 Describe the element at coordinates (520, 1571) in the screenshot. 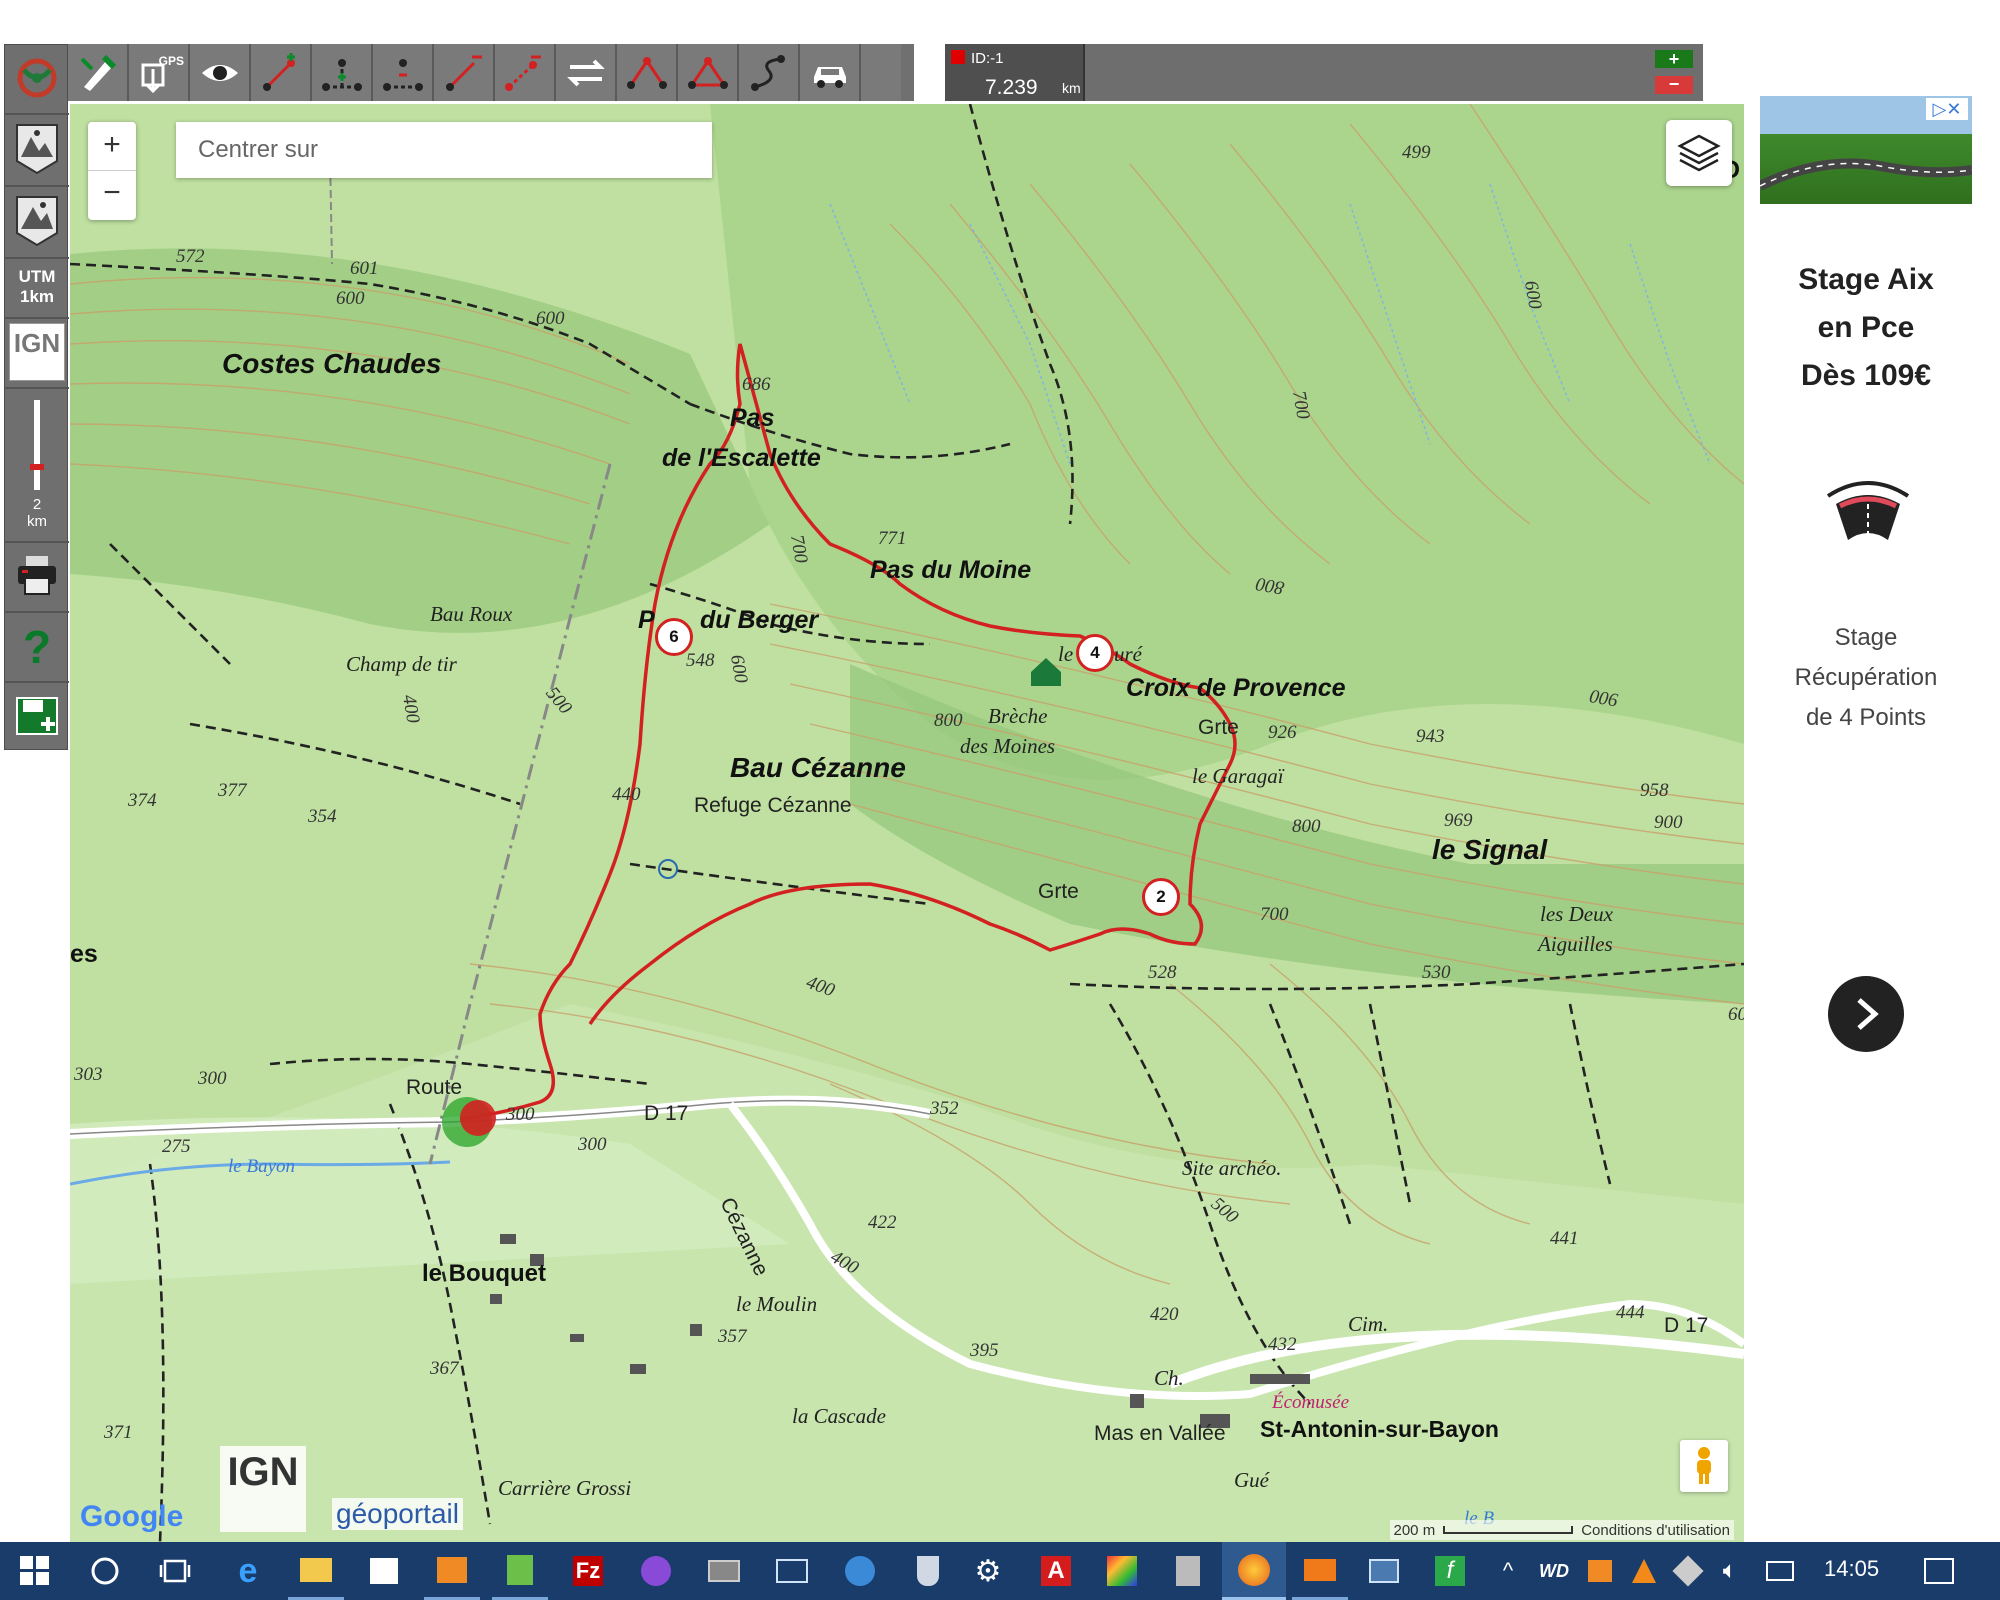

I see `editor-icon` at that location.